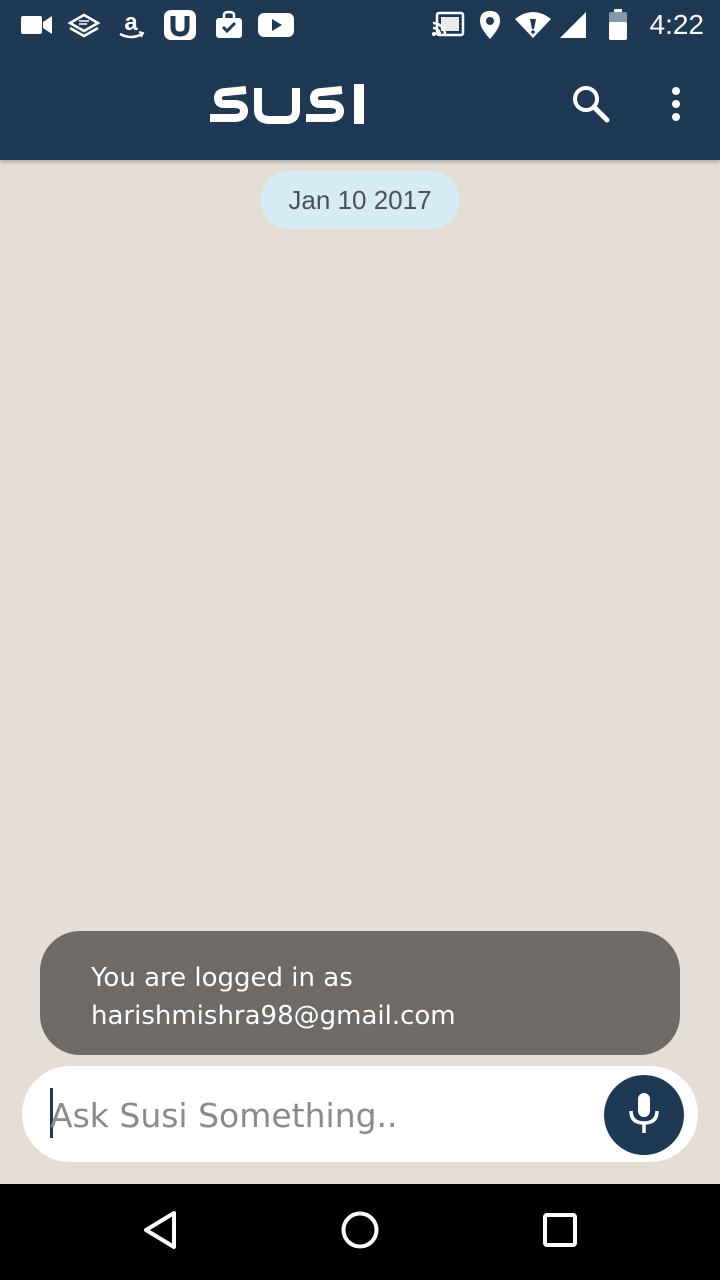 The width and height of the screenshot is (720, 1280). What do you see at coordinates (222, 978) in the screenshot?
I see `toast-line-1: You are logged in as` at bounding box center [222, 978].